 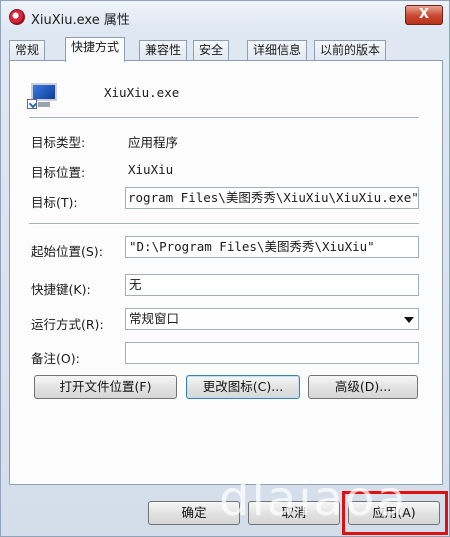 I want to click on tab-compatibility: 兼容性, so click(x=163, y=50).